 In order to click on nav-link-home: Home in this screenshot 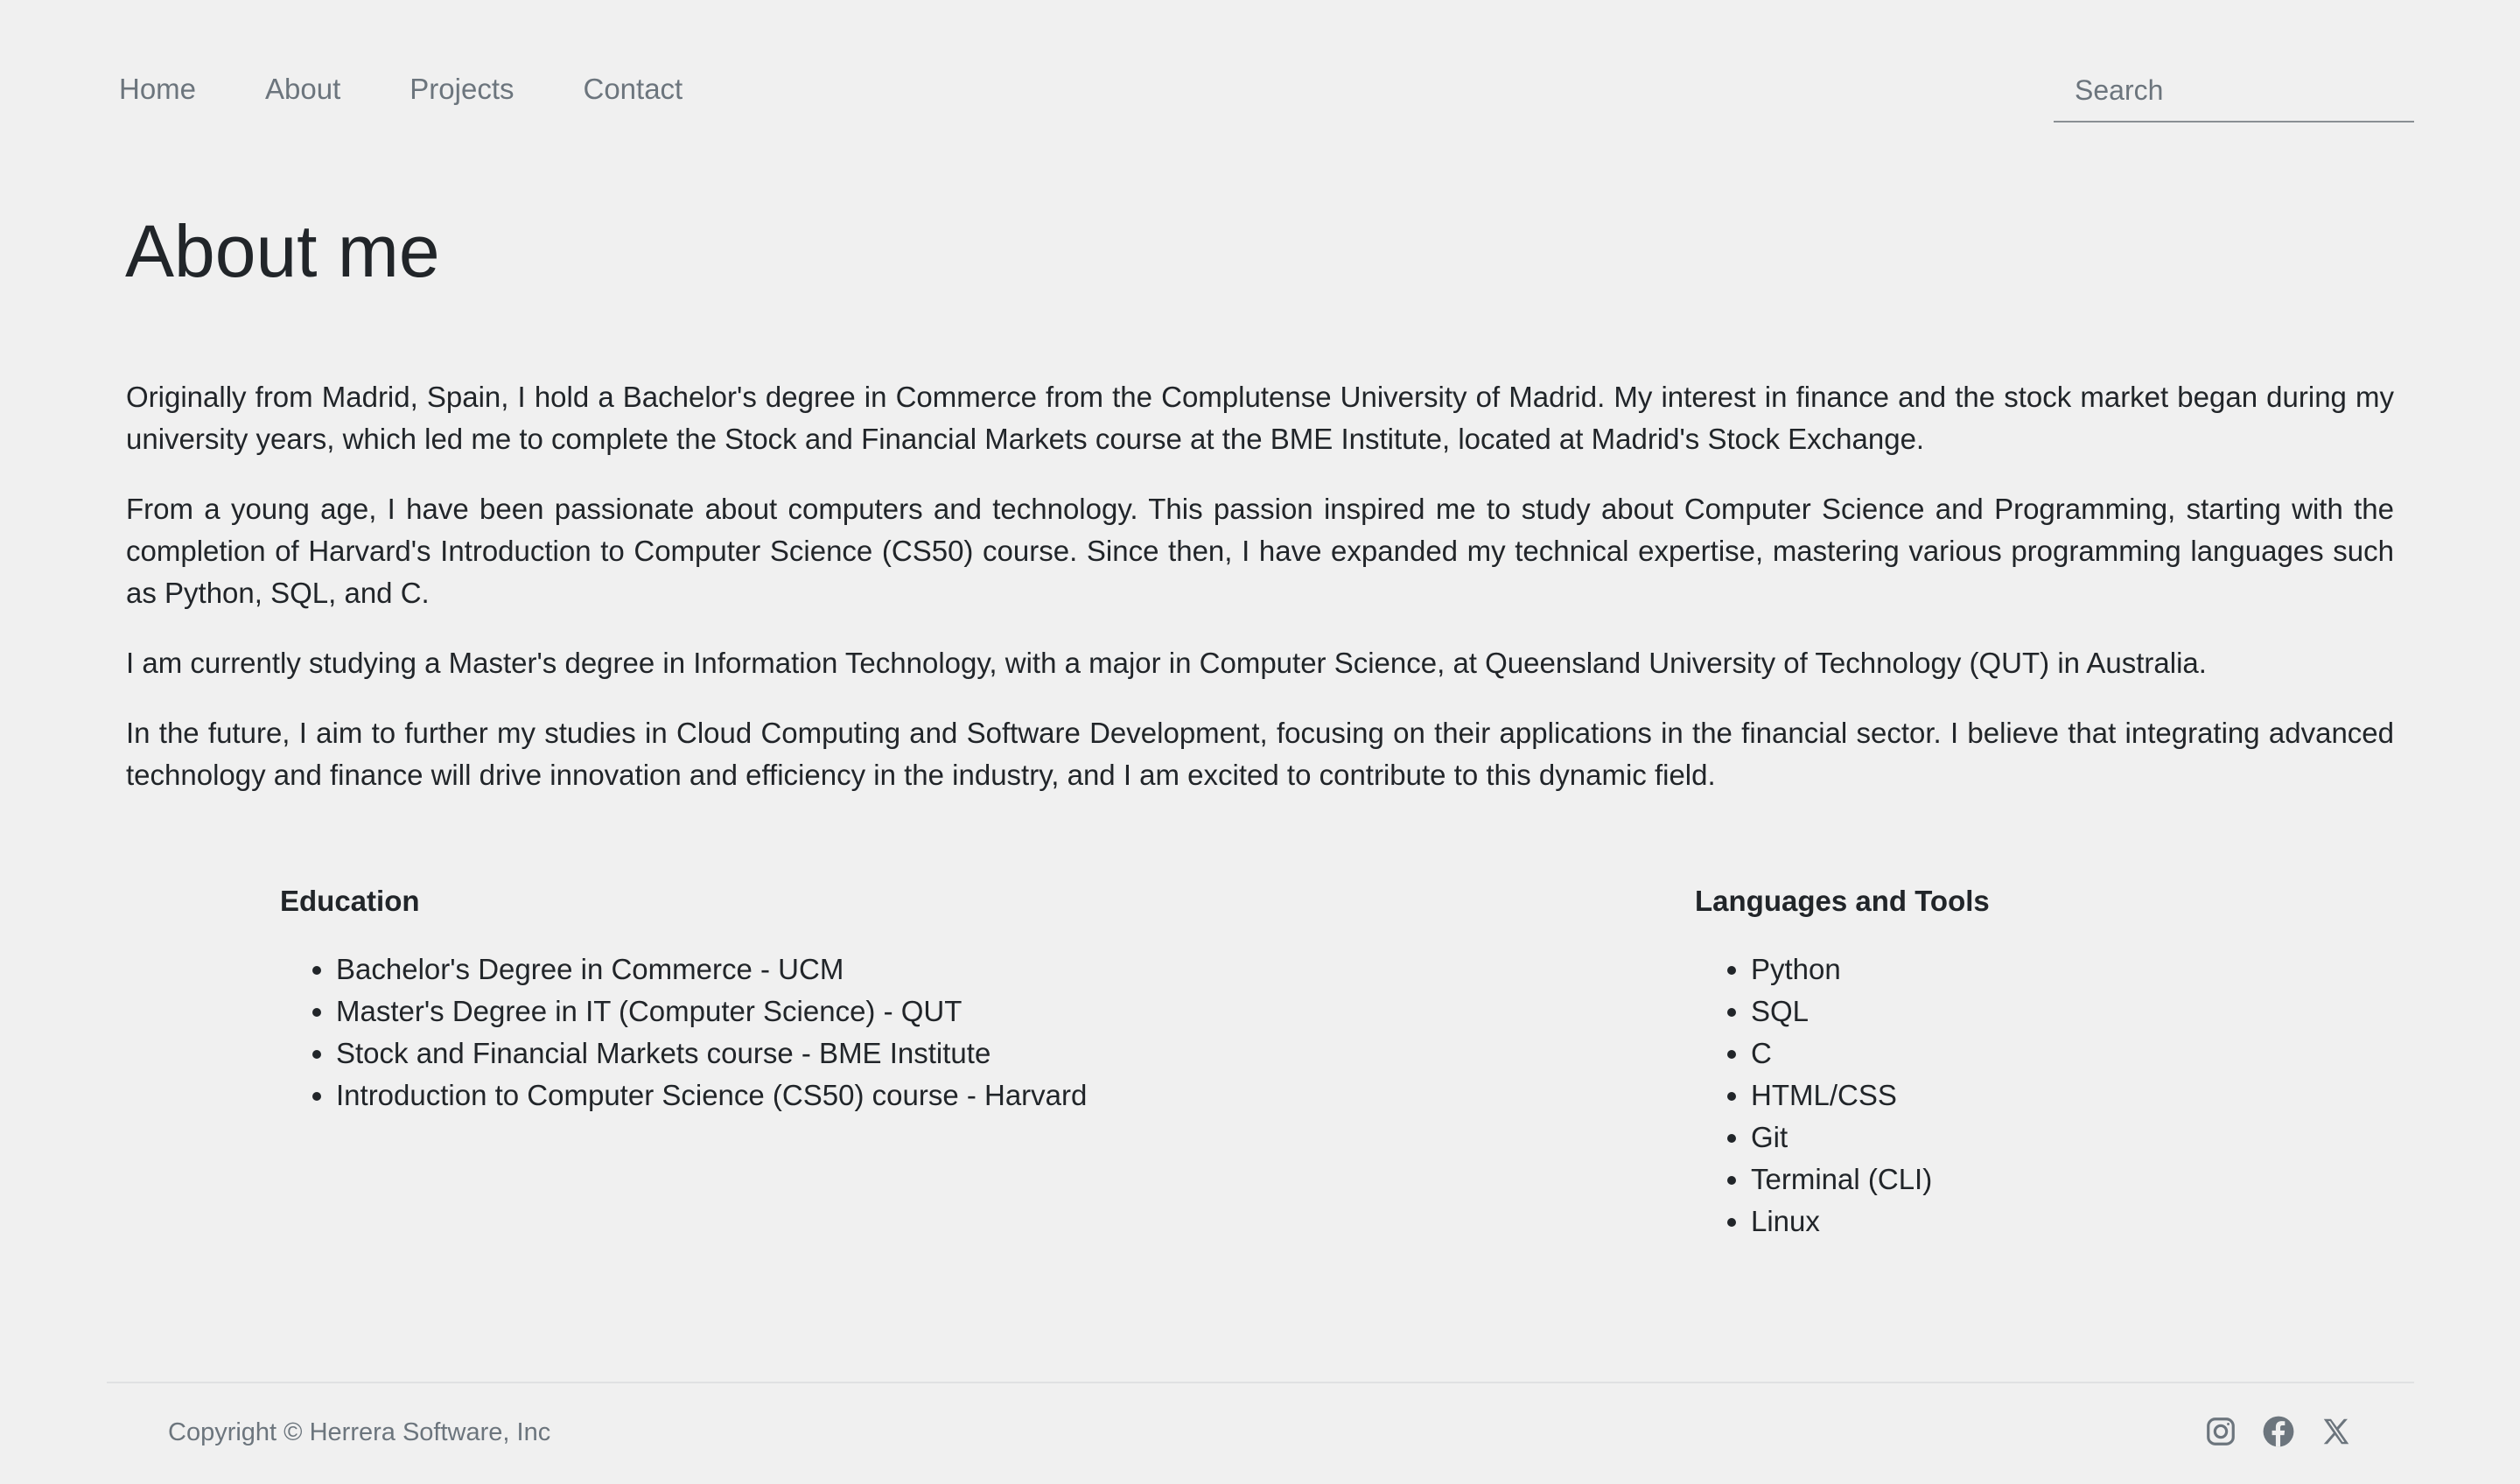, I will do `click(157, 89)`.